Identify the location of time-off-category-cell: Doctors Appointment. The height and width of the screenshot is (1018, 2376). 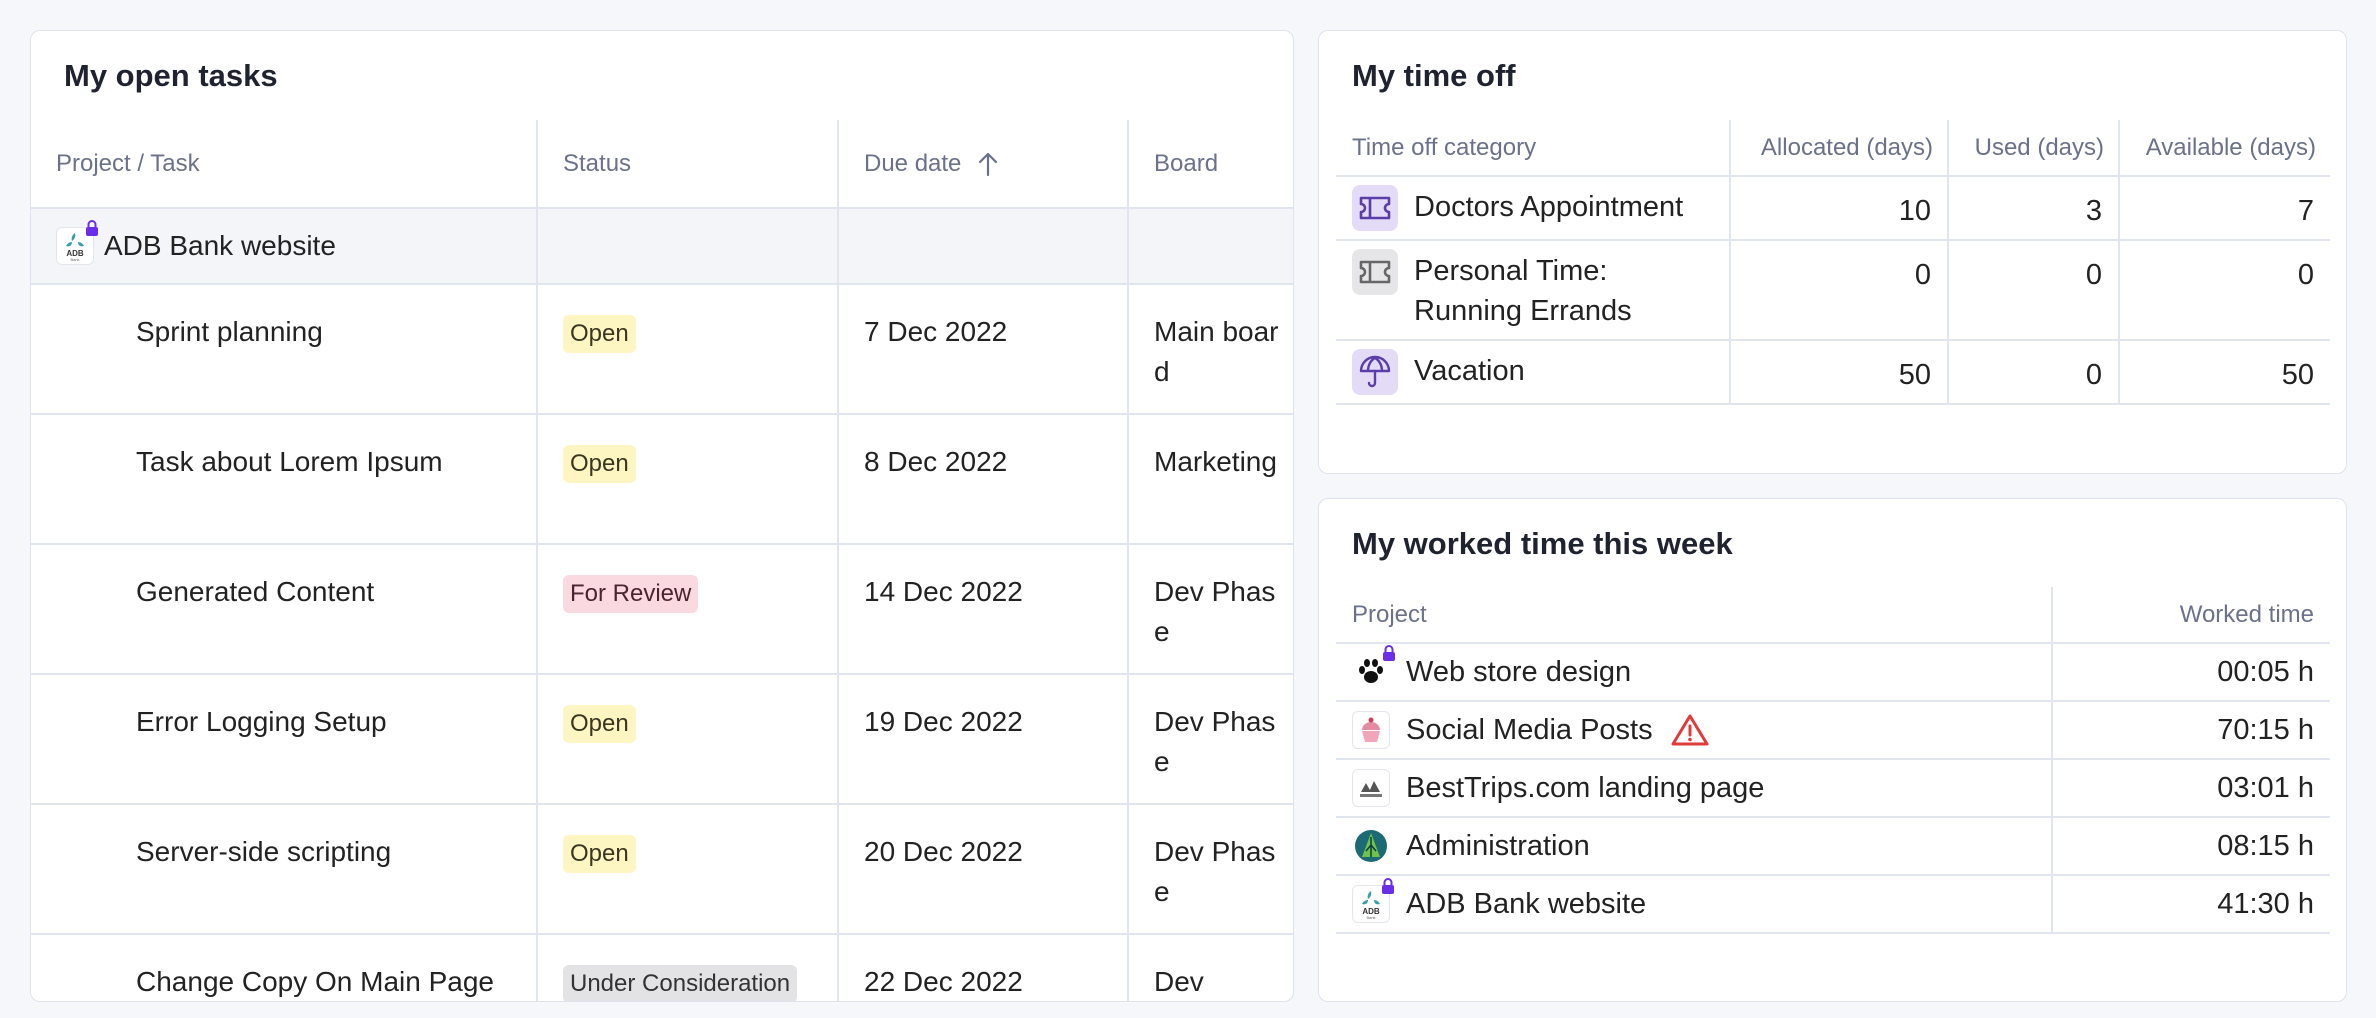
(1533, 208).